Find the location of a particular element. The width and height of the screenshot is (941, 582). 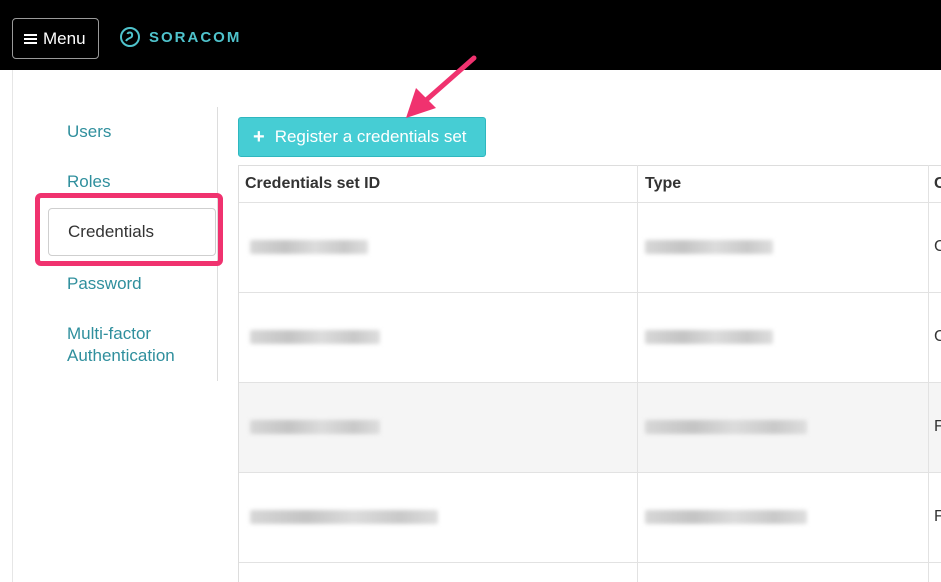

menu-button-label: Menu is located at coordinates (64, 38).